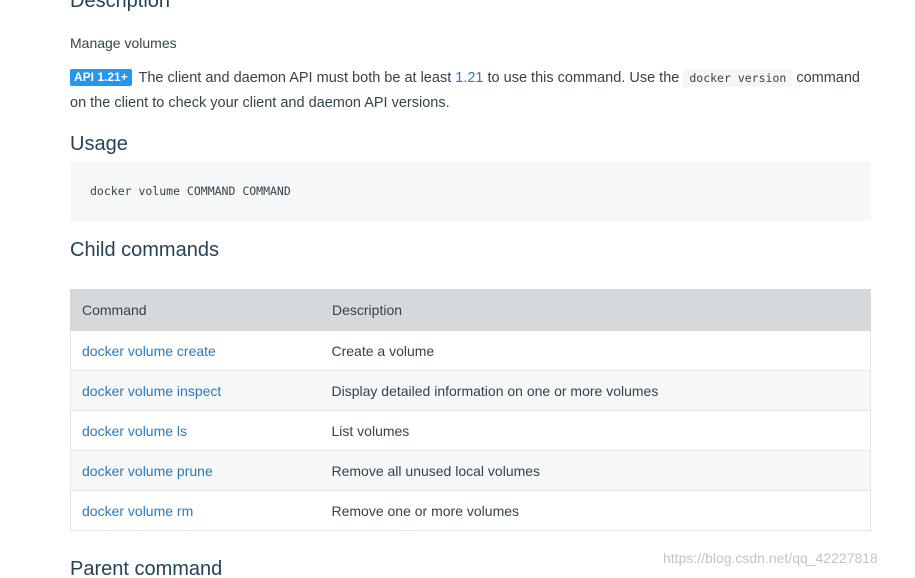  Describe the element at coordinates (120, 6) in the screenshot. I see `description-heading: Description` at that location.